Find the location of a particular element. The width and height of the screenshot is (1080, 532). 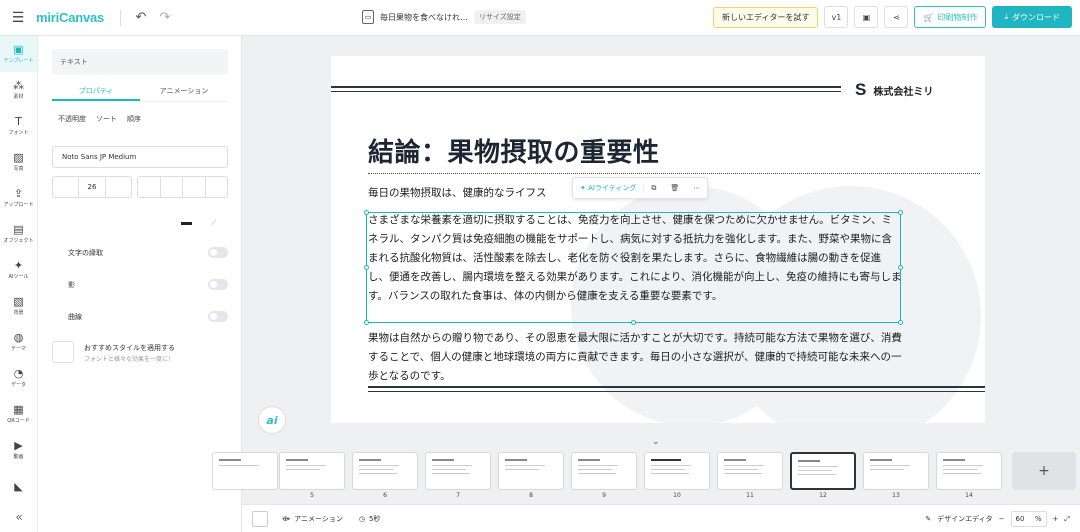

more-icon: ⋯ is located at coordinates (696, 188).